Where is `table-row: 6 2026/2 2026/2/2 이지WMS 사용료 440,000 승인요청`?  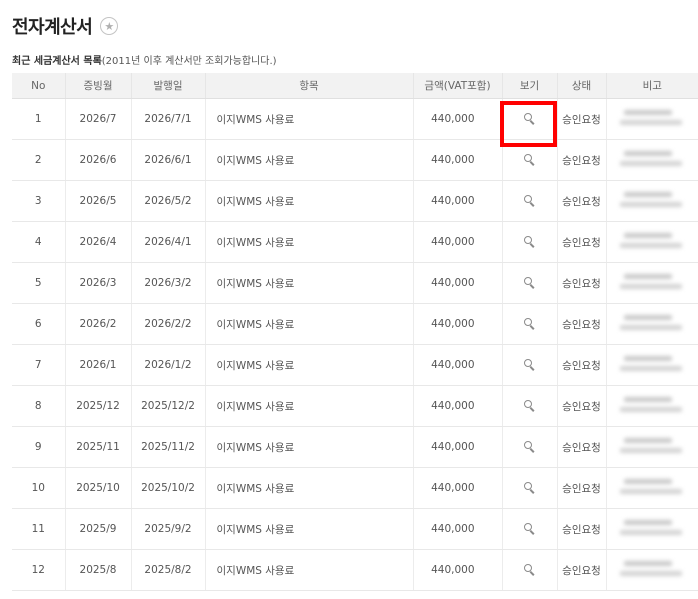
table-row: 6 2026/2 2026/2/2 이지WMS 사용료 440,000 승인요청 is located at coordinates (355, 324).